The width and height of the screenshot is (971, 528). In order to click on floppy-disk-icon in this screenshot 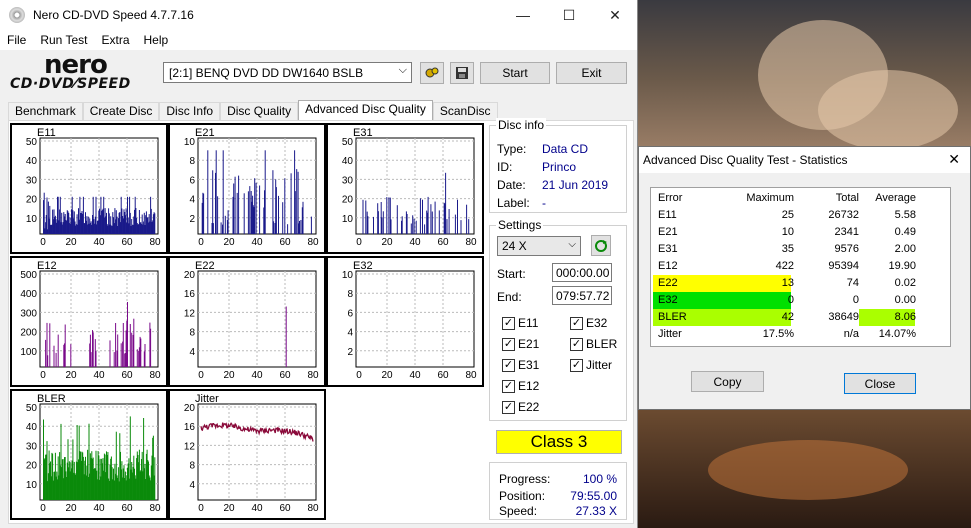, I will do `click(462, 73)`.